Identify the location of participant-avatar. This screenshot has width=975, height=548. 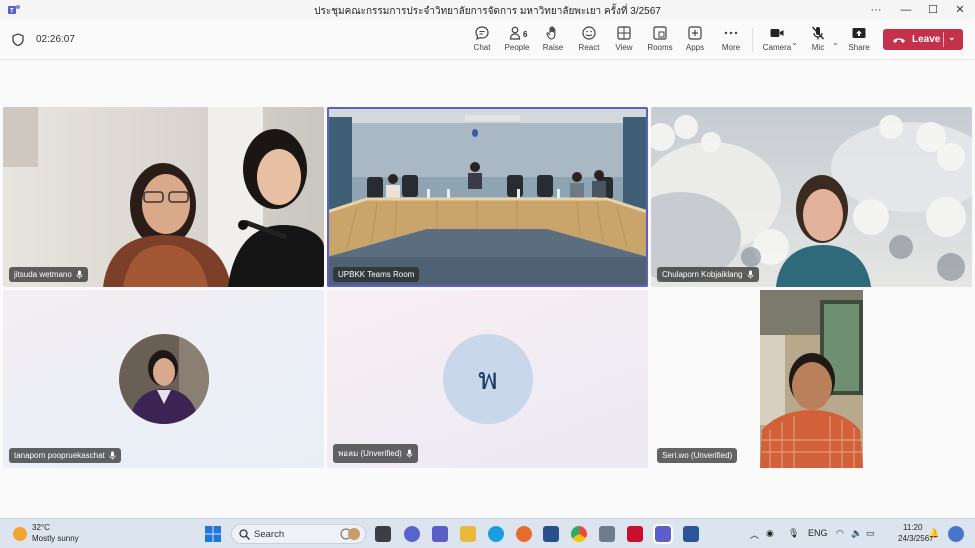
(164, 379).